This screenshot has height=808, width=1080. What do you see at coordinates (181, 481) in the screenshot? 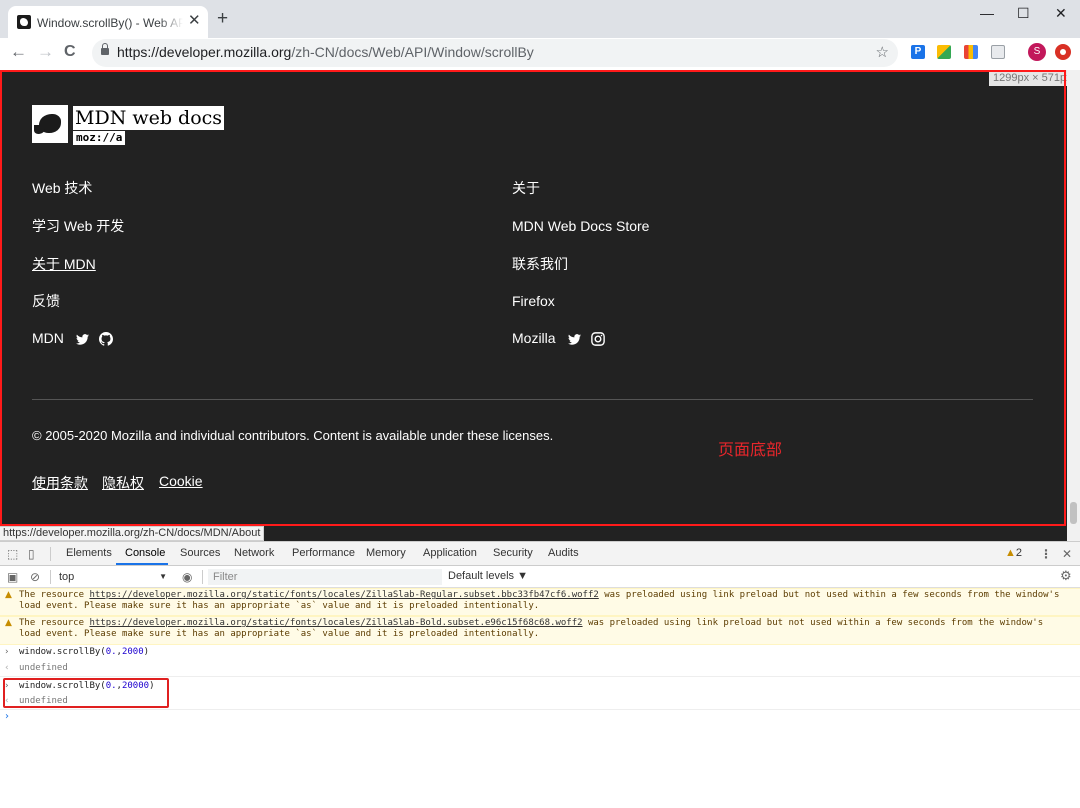
I see `cookie-link: Cookie` at bounding box center [181, 481].